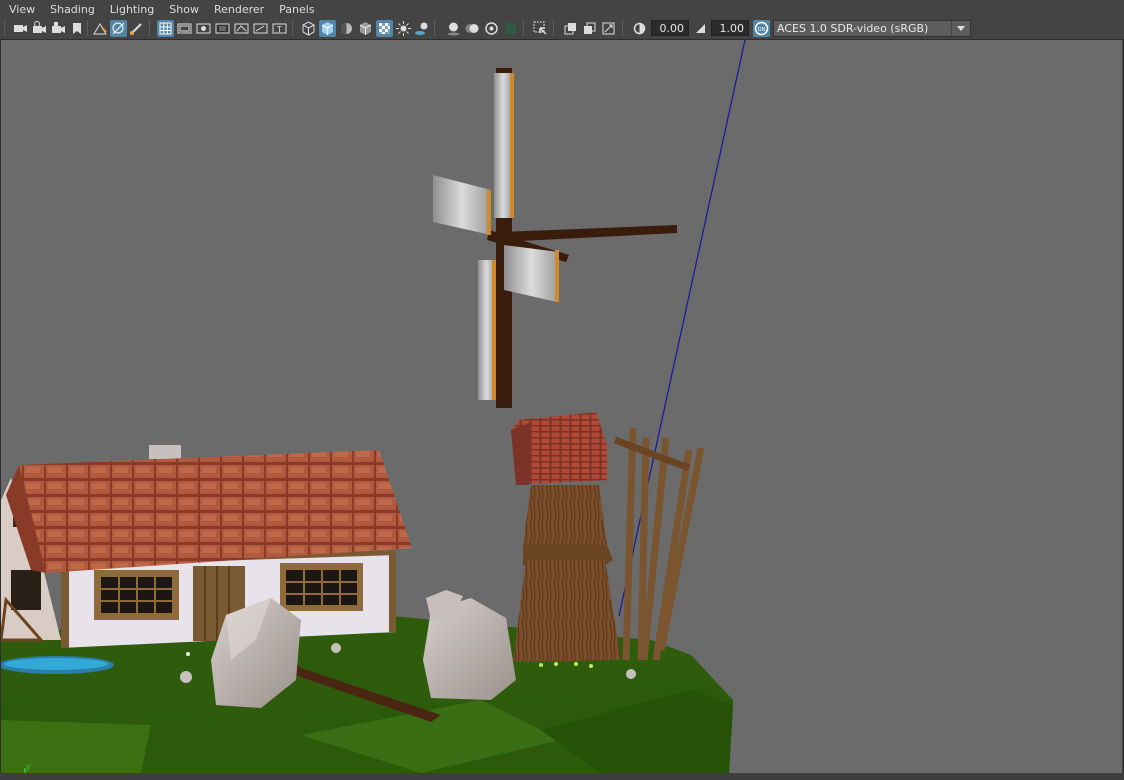 The image size is (1124, 780). I want to click on grid-icon, so click(165, 28).